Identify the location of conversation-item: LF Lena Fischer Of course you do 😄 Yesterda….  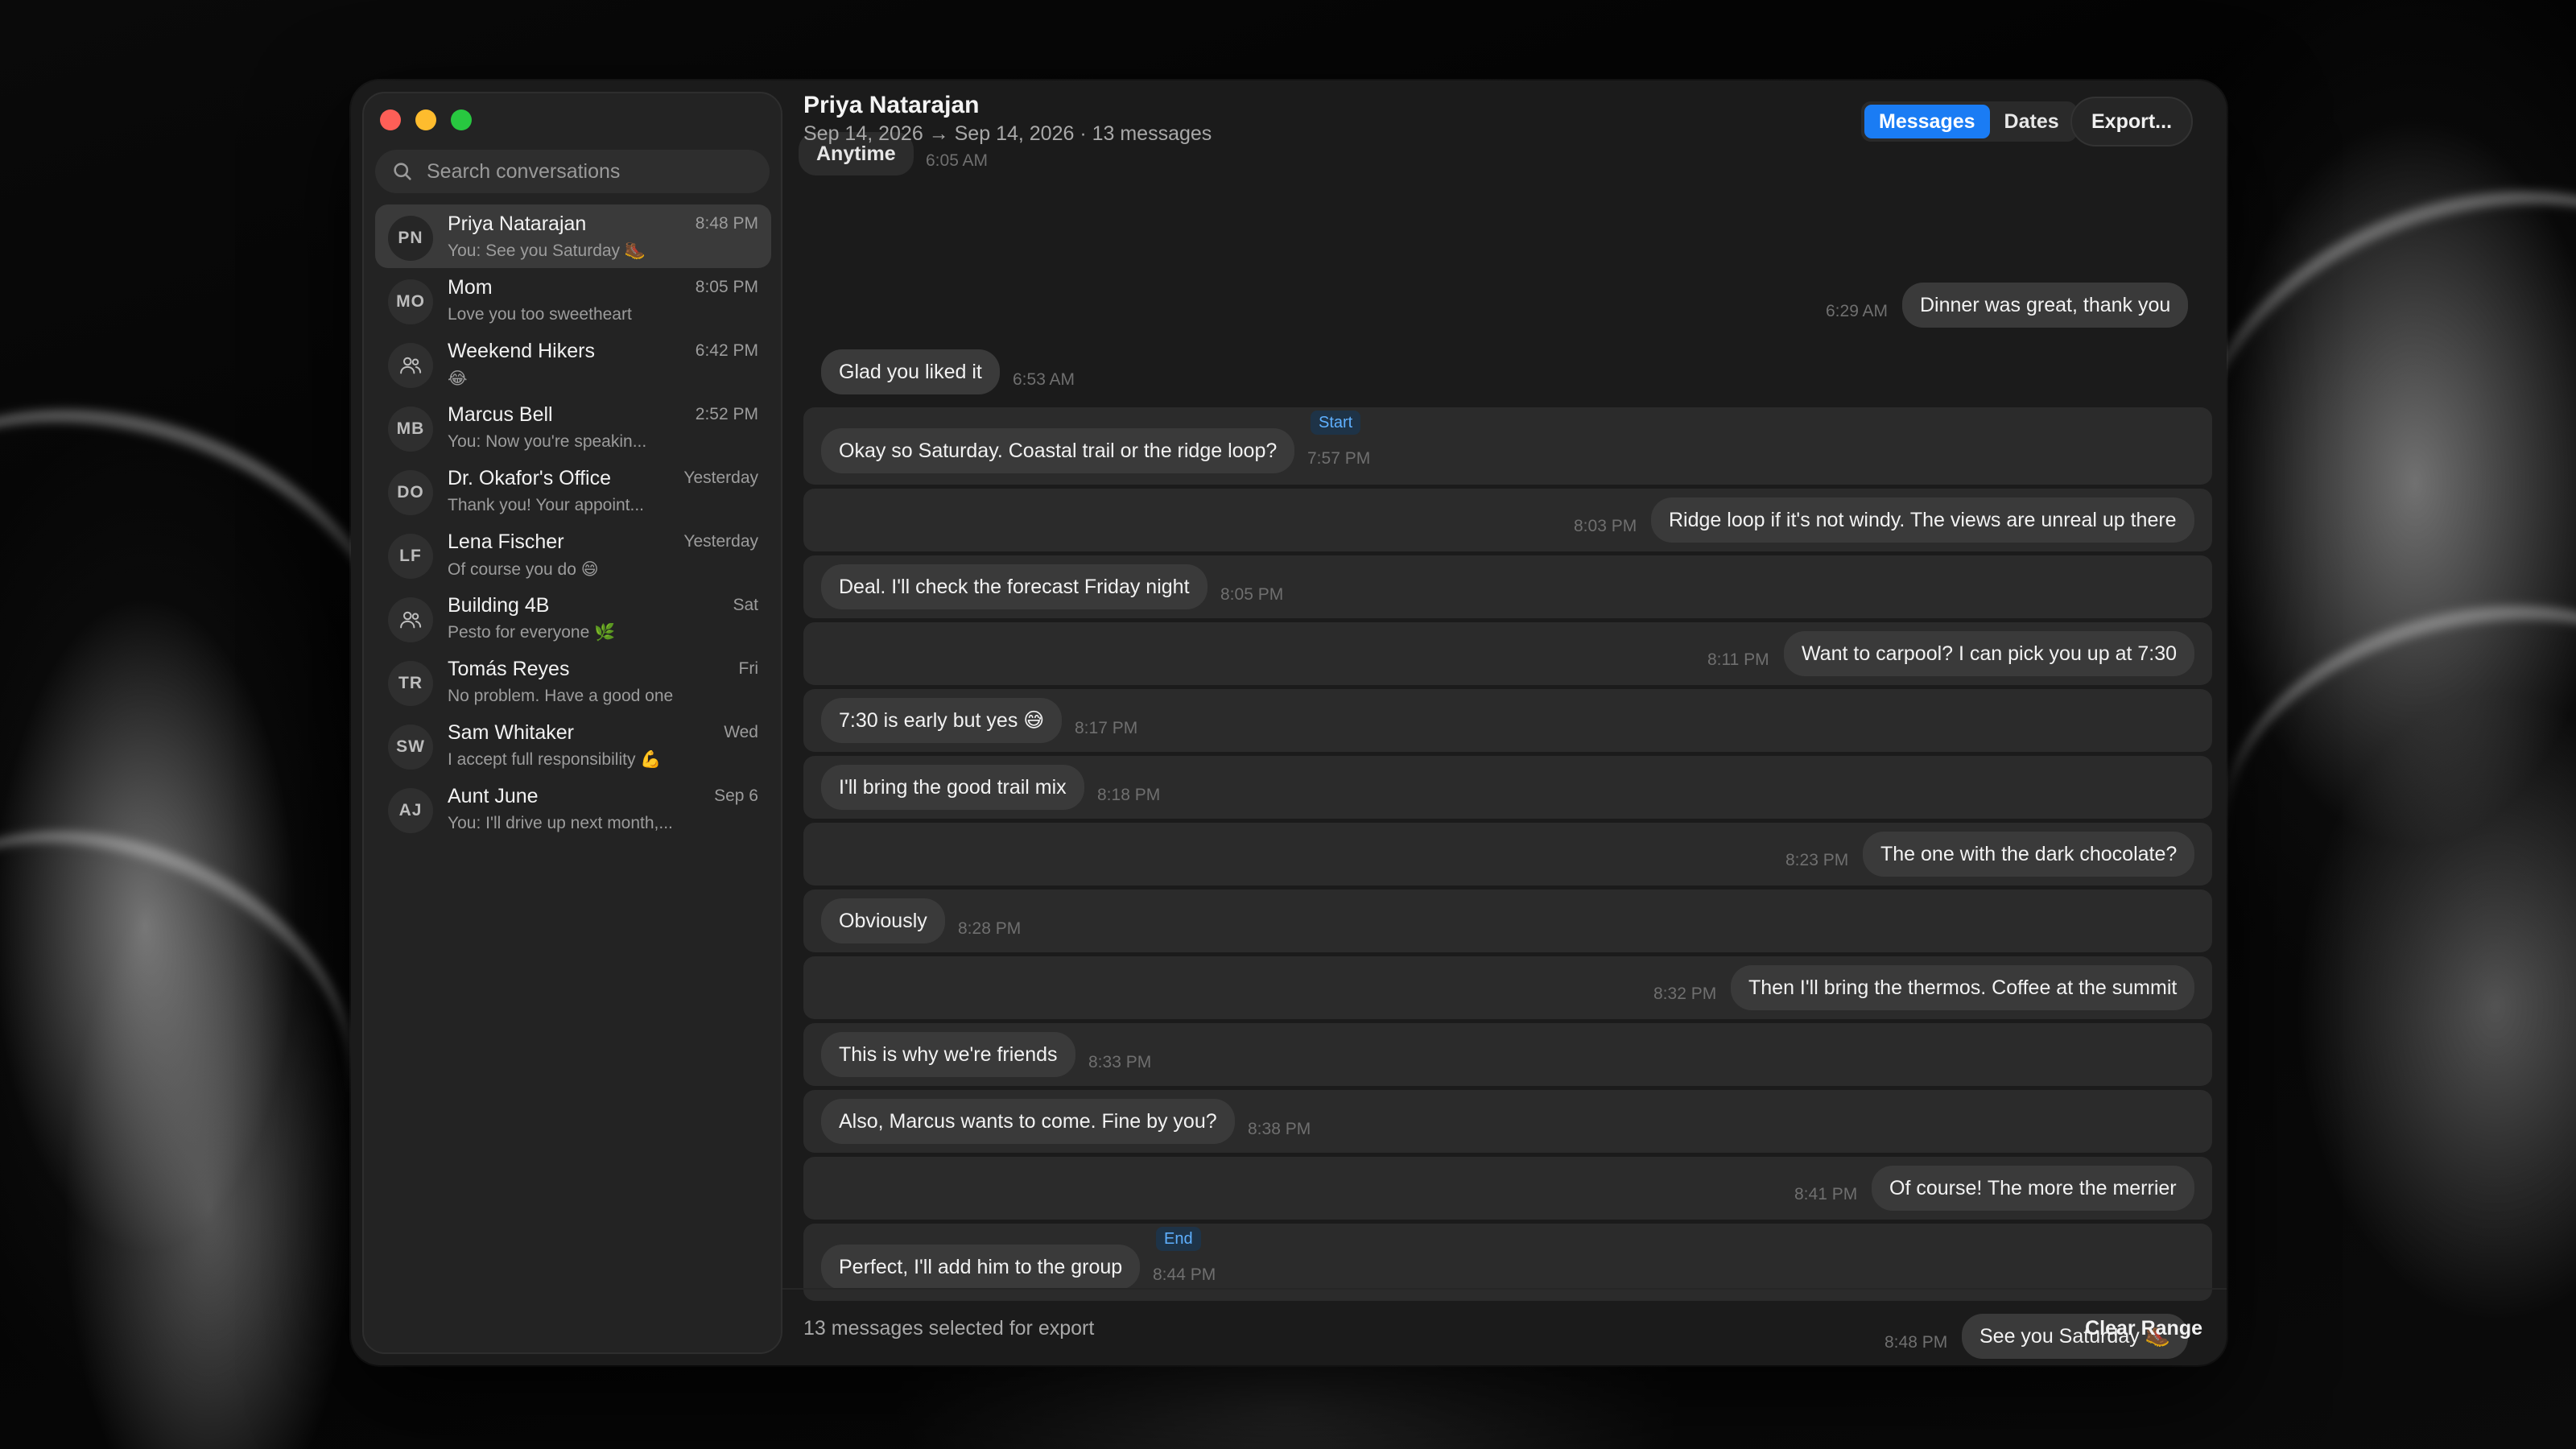
(573, 554).